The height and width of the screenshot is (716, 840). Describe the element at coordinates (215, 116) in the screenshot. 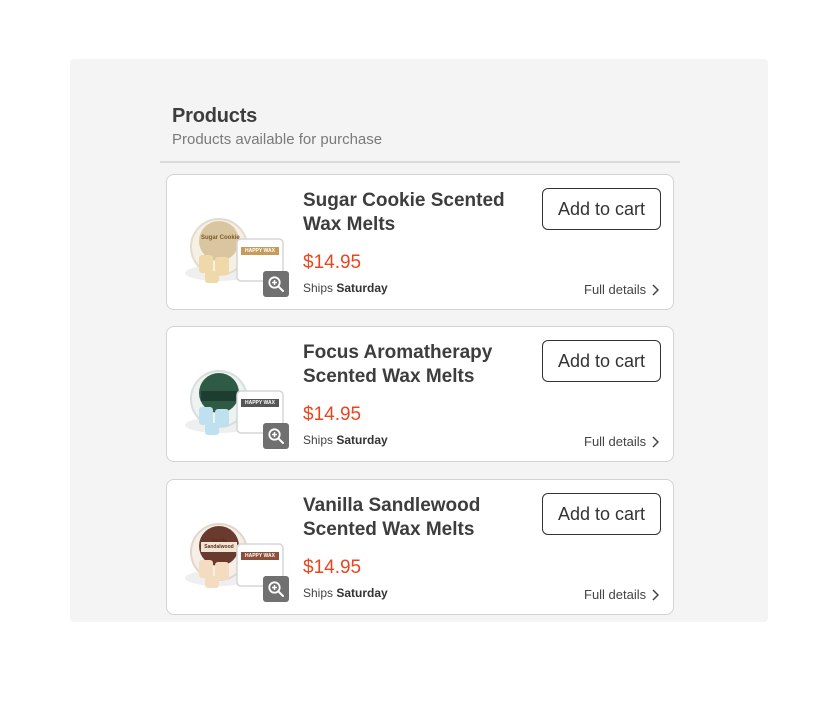

I see `page-title: Products` at that location.